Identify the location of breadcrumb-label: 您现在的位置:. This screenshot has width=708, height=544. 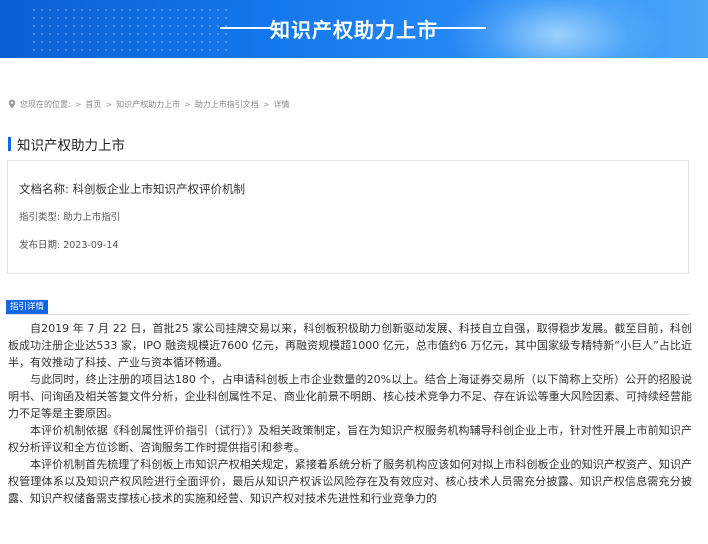
(45, 104).